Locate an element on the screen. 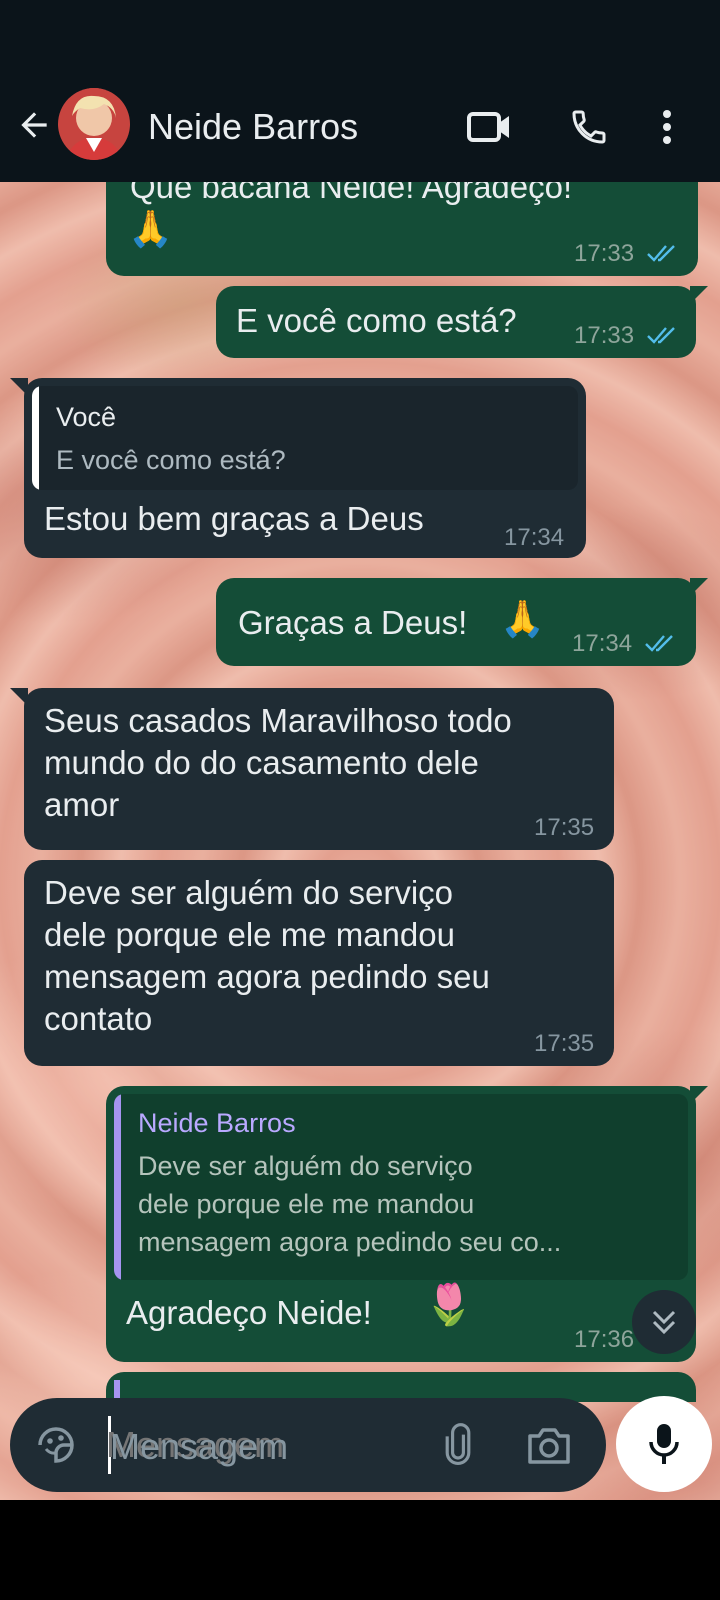  paperclip-icon is located at coordinates (458, 1444).